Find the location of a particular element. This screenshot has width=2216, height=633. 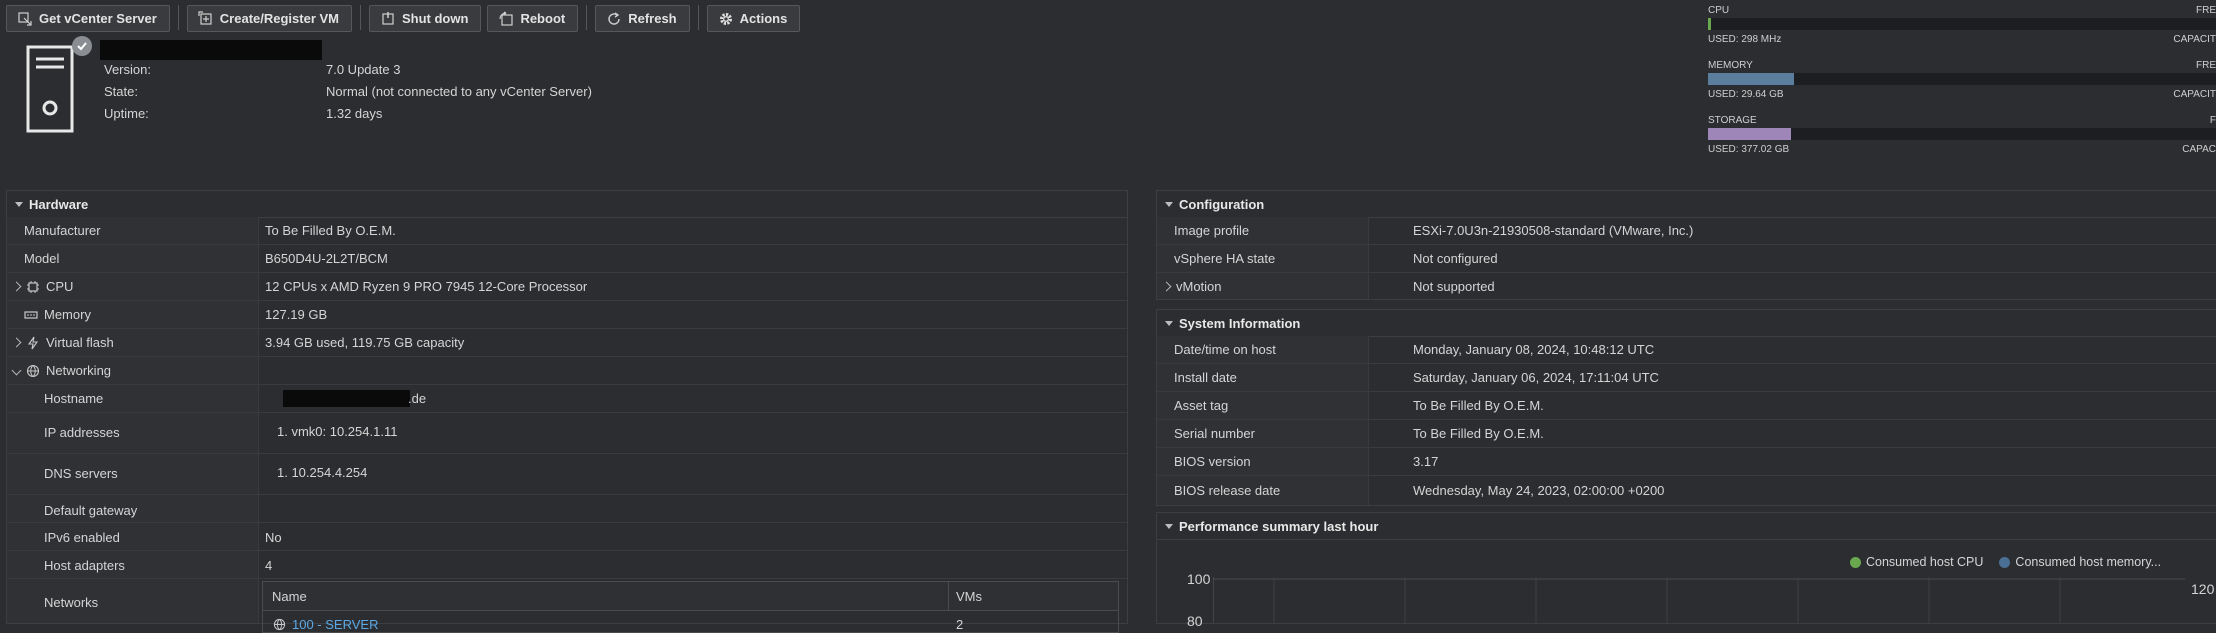

system-information-header: System Information is located at coordinates (1686, 323).